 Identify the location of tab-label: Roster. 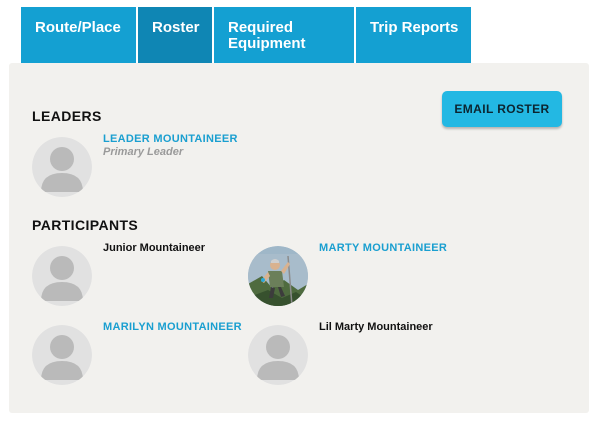
(176, 27).